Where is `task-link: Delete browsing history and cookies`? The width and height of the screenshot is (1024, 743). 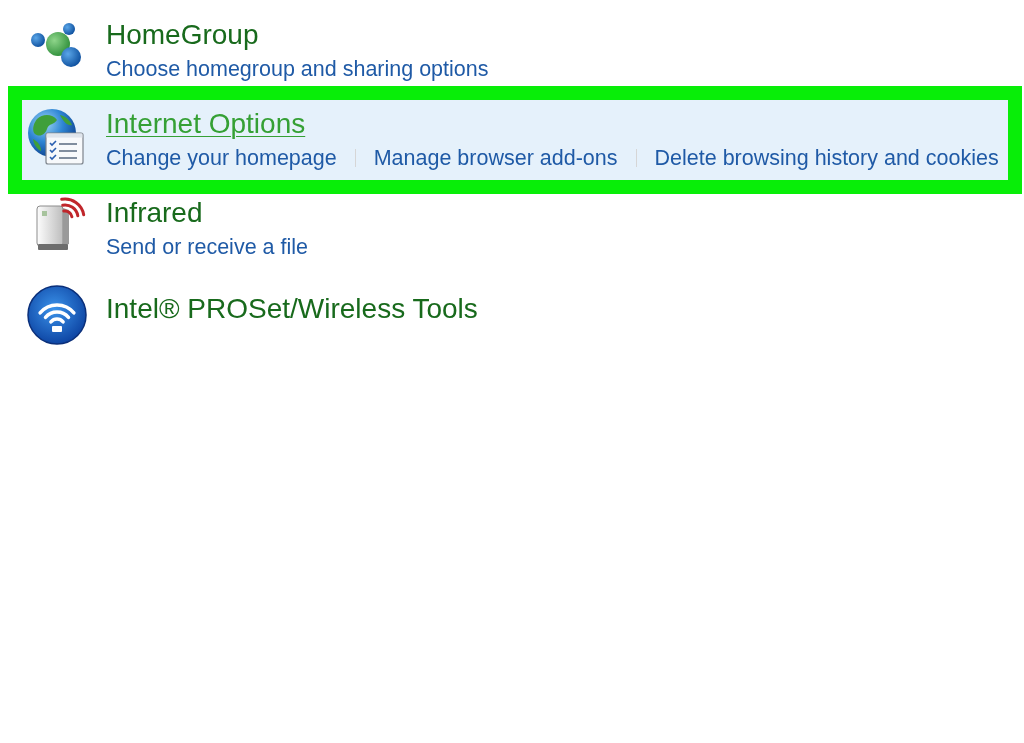
task-link: Delete browsing history and cookies is located at coordinates (826, 158).